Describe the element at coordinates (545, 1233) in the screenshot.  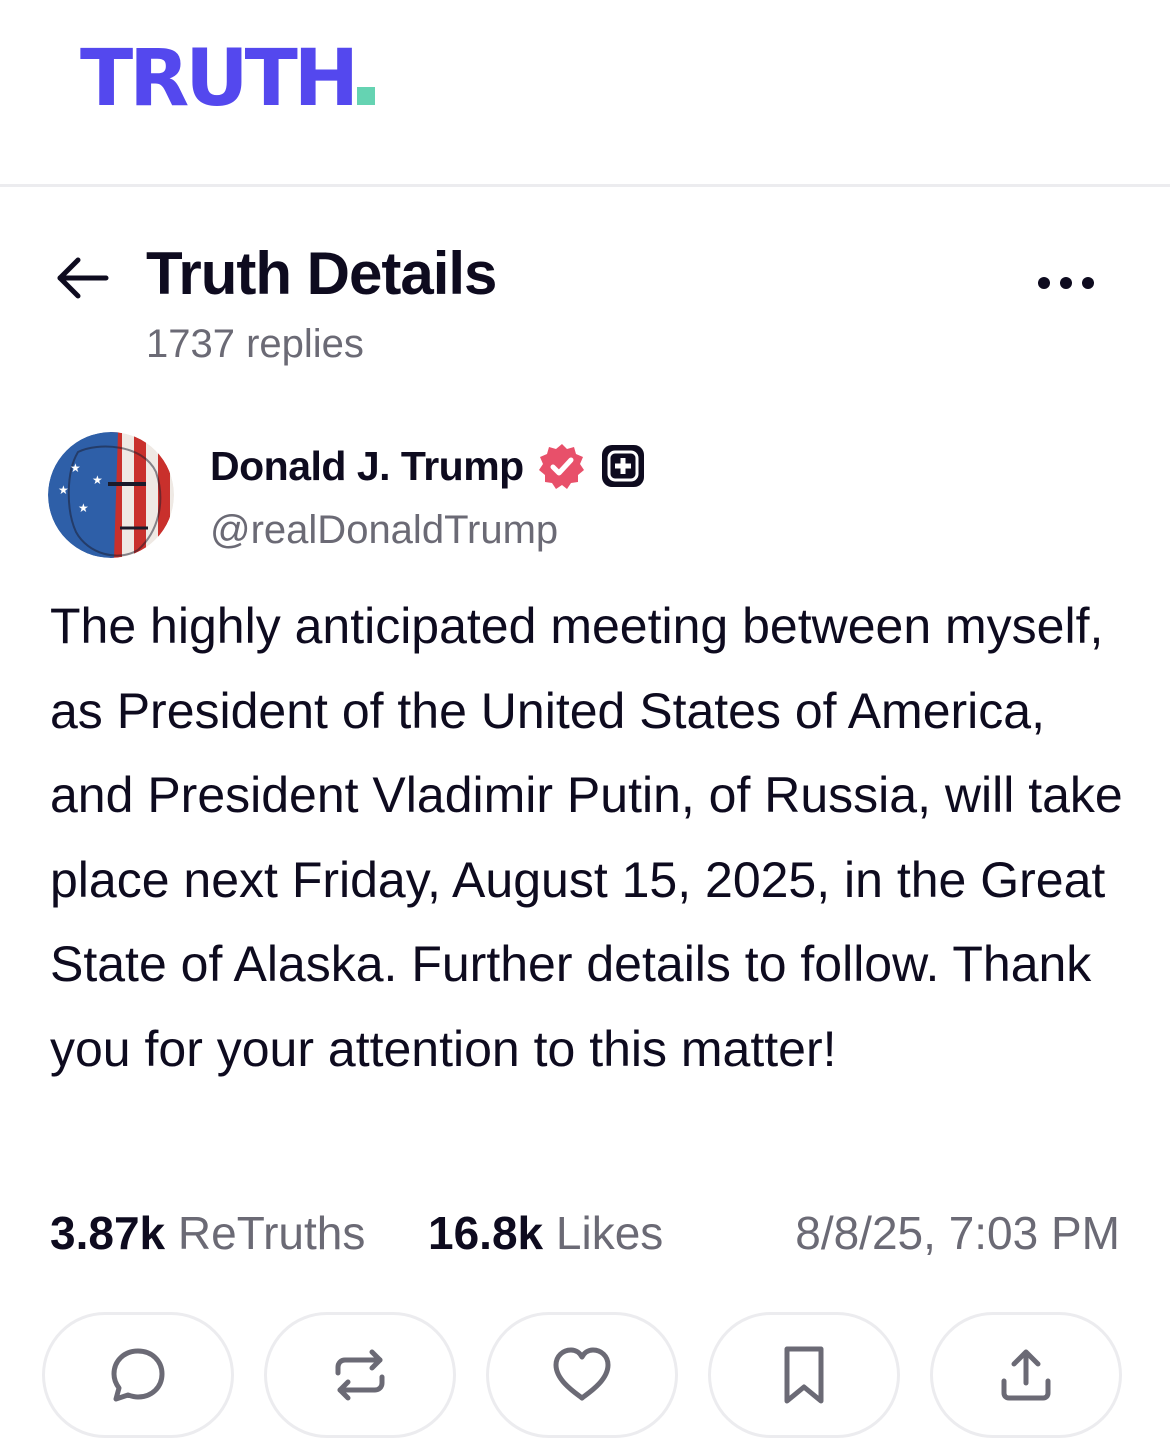
I see `likes-stat: 16.8k Likes` at that location.